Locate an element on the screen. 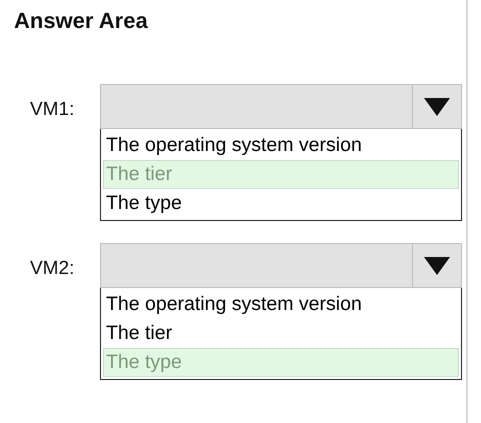 The image size is (481, 423). dropdown-option: The tier is located at coordinates (281, 333).